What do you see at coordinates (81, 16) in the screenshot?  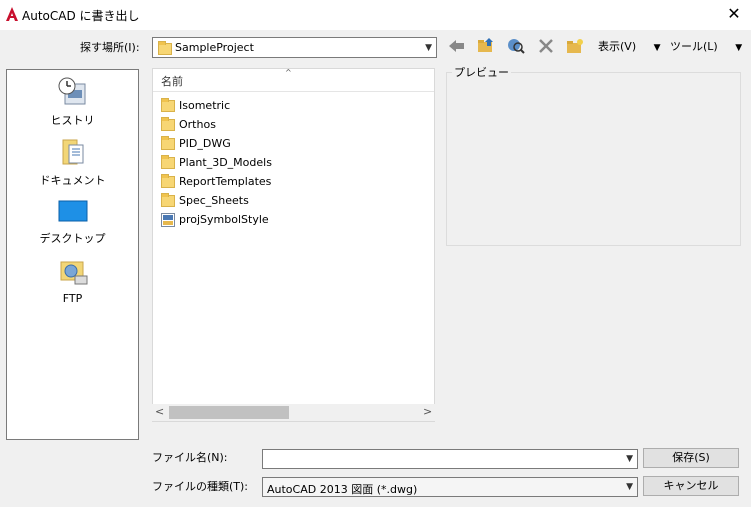 I see `window-title: AutoCAD に書き出し` at bounding box center [81, 16].